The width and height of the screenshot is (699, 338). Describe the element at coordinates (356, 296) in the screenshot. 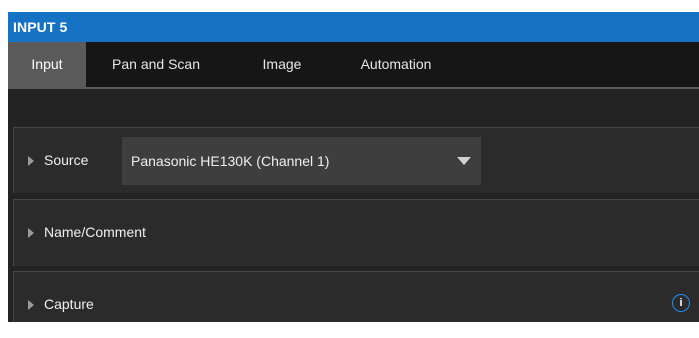

I see `capture-section: Capture i` at that location.